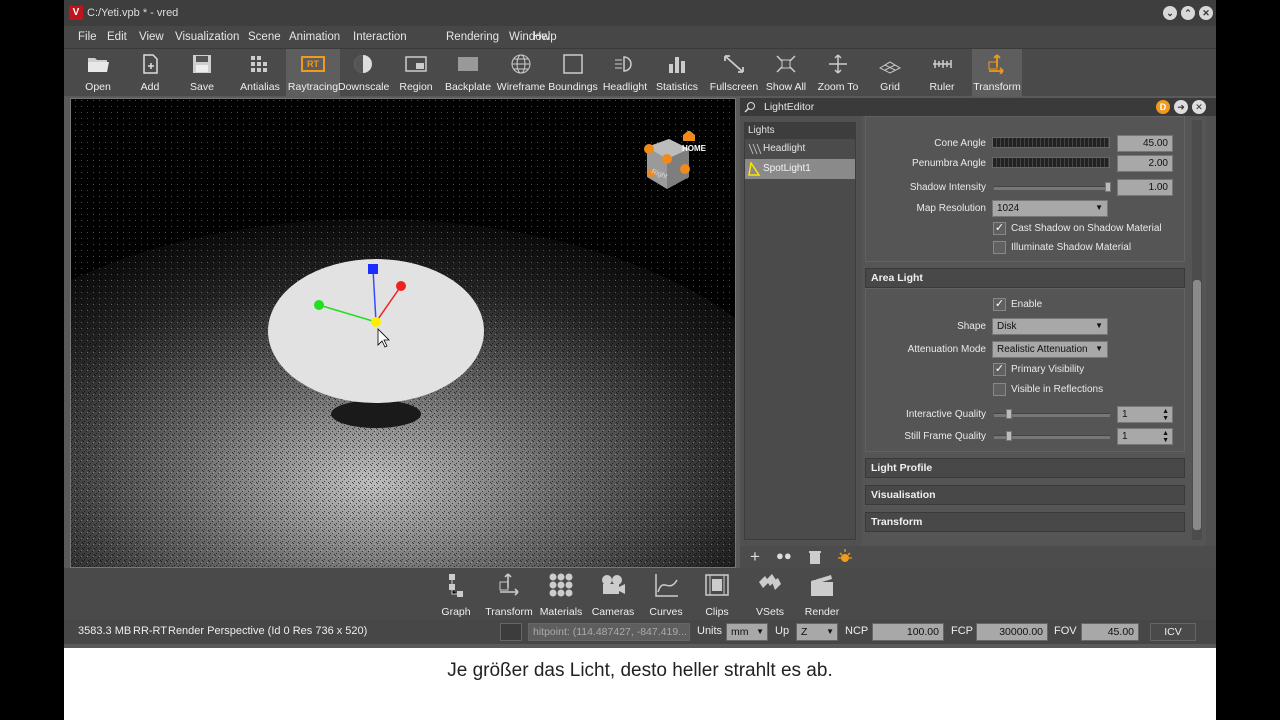  Describe the element at coordinates (1050, 208) in the screenshot. I see `map-resolution-select: 1024 ▼` at that location.